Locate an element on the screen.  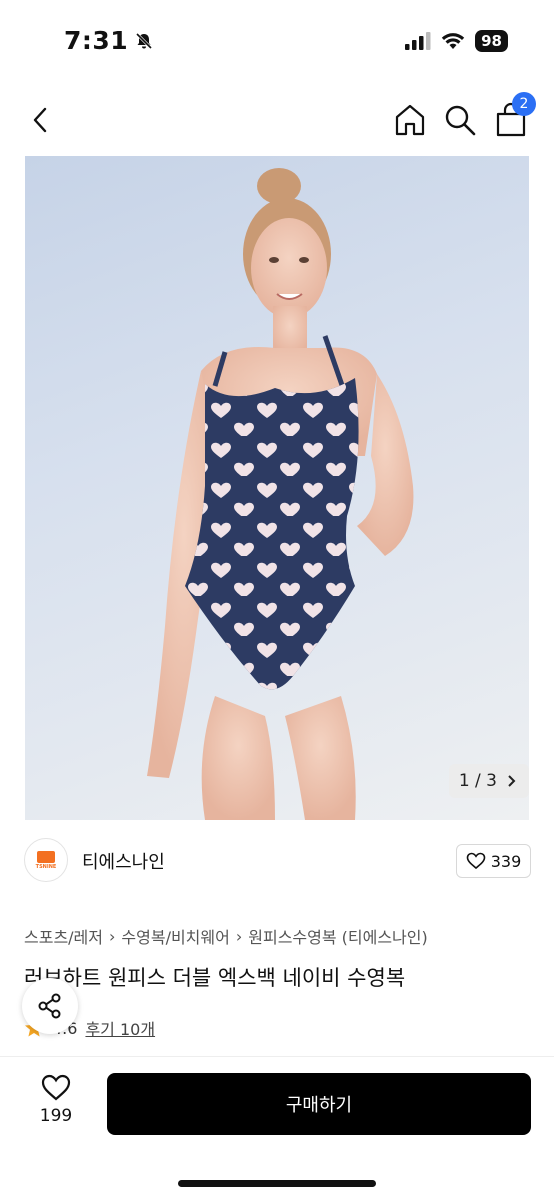
buy-button: 구매하기 is located at coordinates (319, 1104).